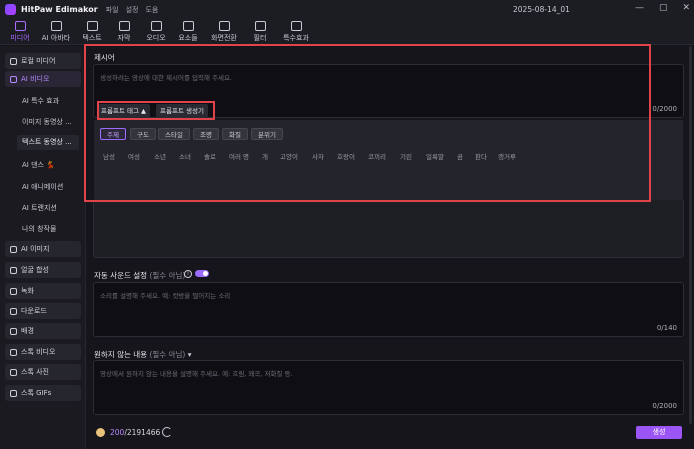 The height and width of the screenshot is (449, 694). What do you see at coordinates (20, 26) in the screenshot?
I see `media-icon` at bounding box center [20, 26].